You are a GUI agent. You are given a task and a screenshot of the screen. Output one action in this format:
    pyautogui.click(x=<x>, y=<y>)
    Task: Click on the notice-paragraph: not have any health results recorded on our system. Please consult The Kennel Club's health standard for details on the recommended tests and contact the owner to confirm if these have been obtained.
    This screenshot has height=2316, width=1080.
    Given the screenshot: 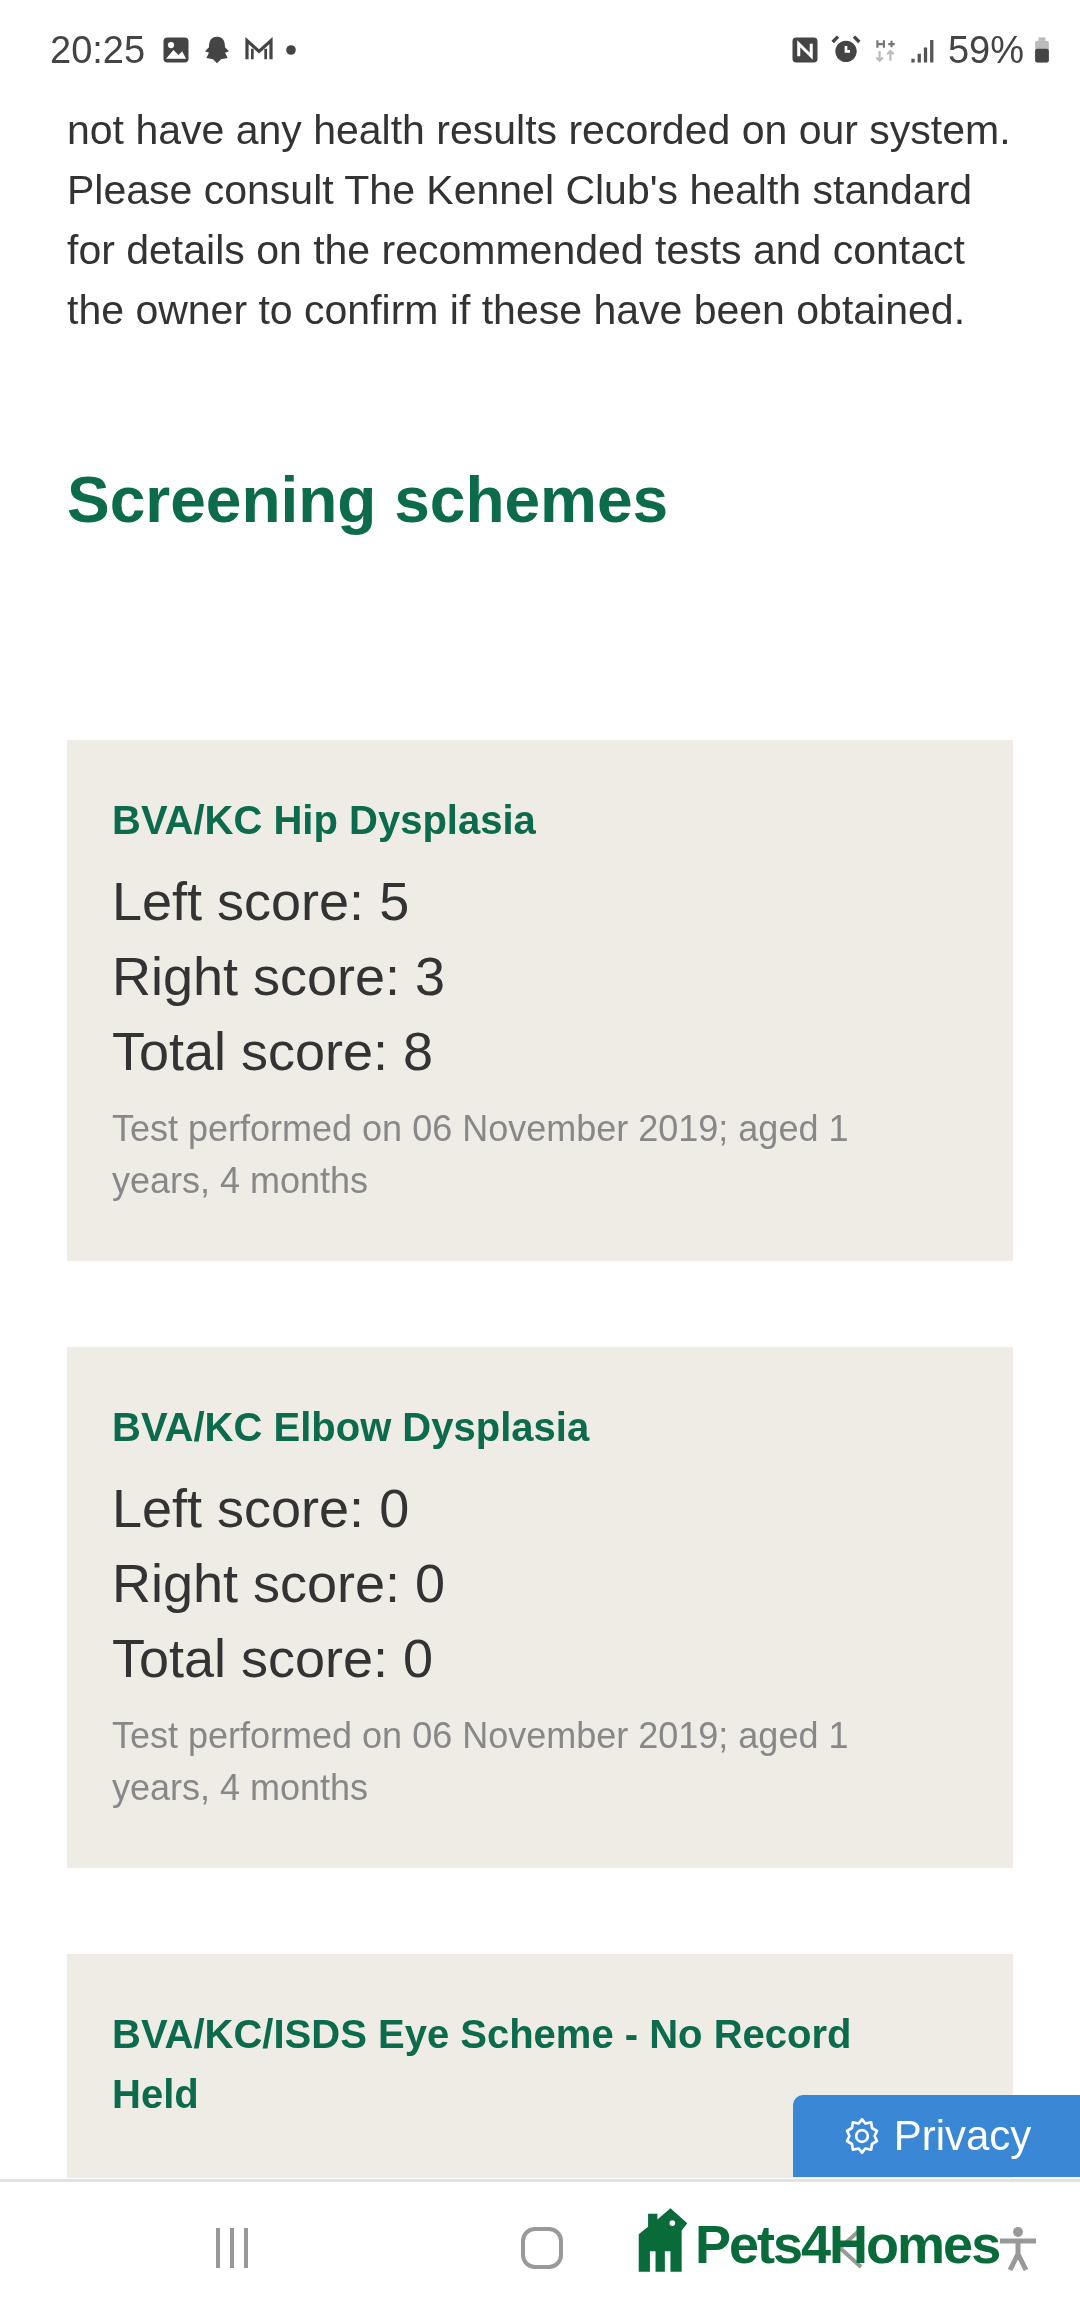 What is the action you would take?
    pyautogui.click(x=539, y=220)
    